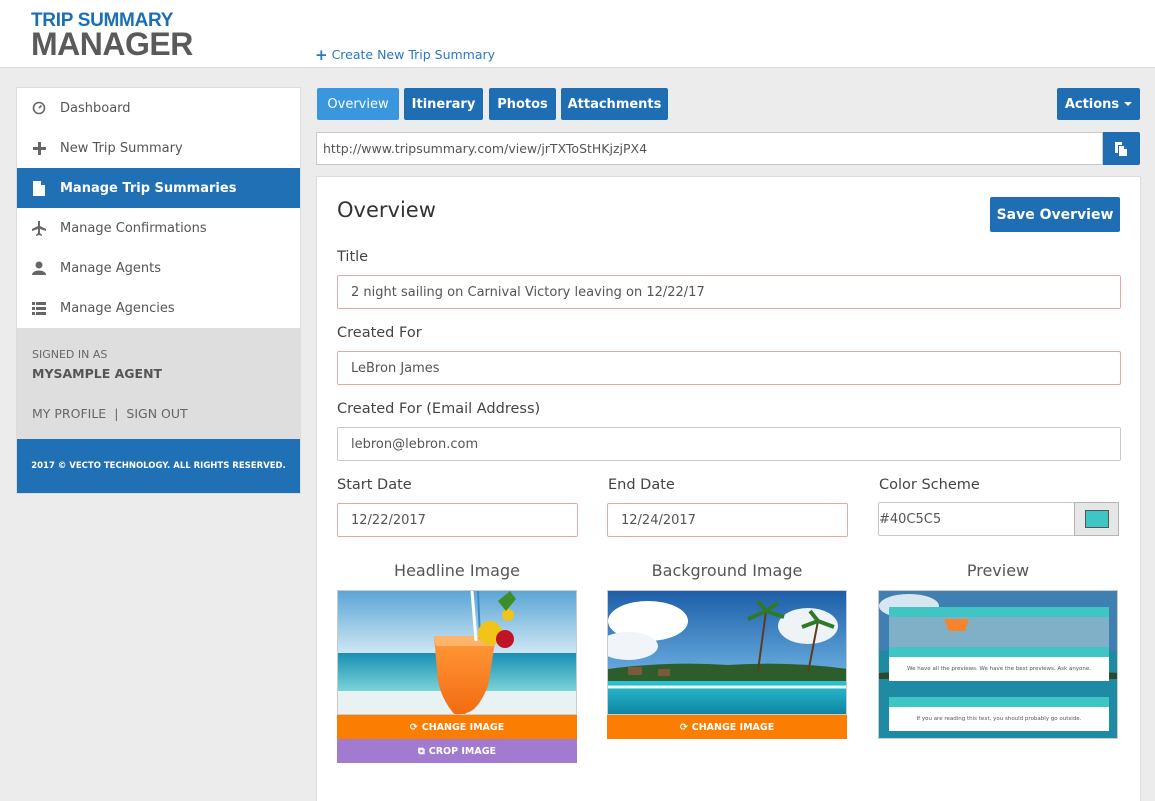 The height and width of the screenshot is (801, 1155). Describe the element at coordinates (910, 519) in the screenshot. I see `color-scheme-value: #40C5C5` at that location.